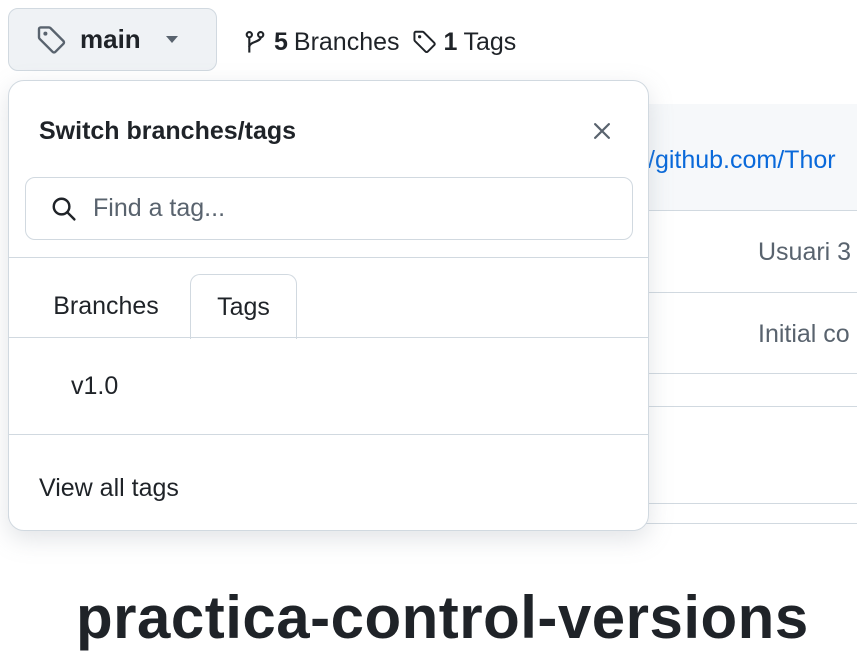 The height and width of the screenshot is (666, 857). What do you see at coordinates (64, 209) in the screenshot?
I see `search-icon` at bounding box center [64, 209].